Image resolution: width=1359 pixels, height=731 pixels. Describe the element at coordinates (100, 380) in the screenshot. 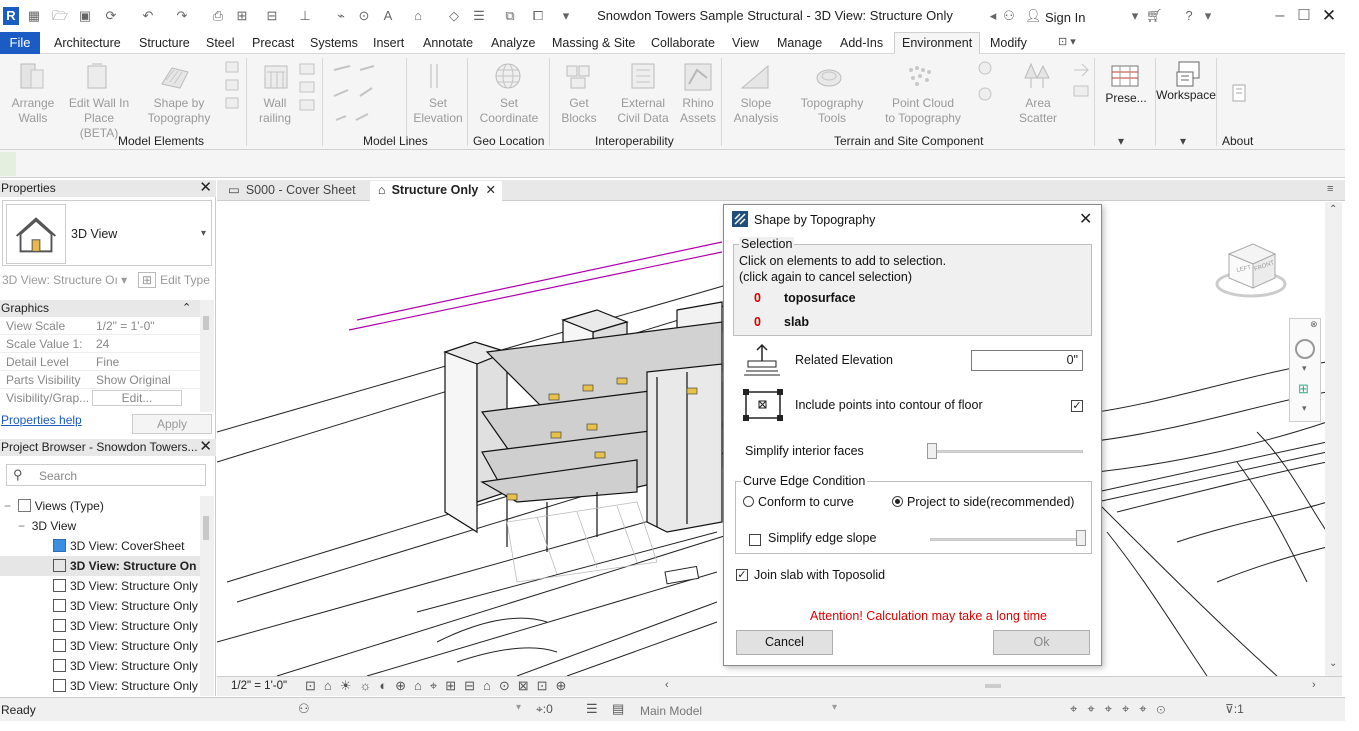

I see `prop-row: Parts Visibility Show Original` at that location.